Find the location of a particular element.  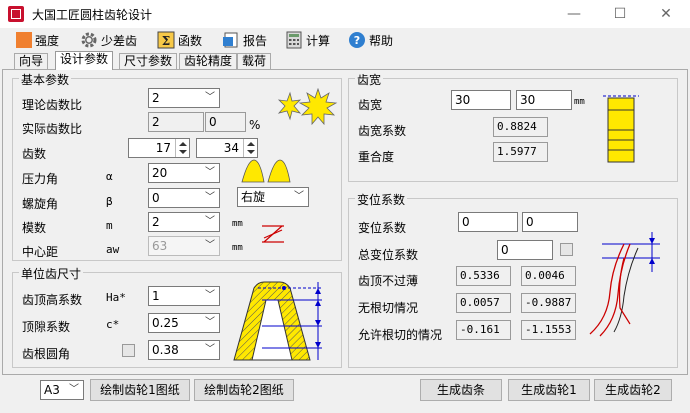

toolbar-function-button: Σ 函数 is located at coordinates (179, 40).